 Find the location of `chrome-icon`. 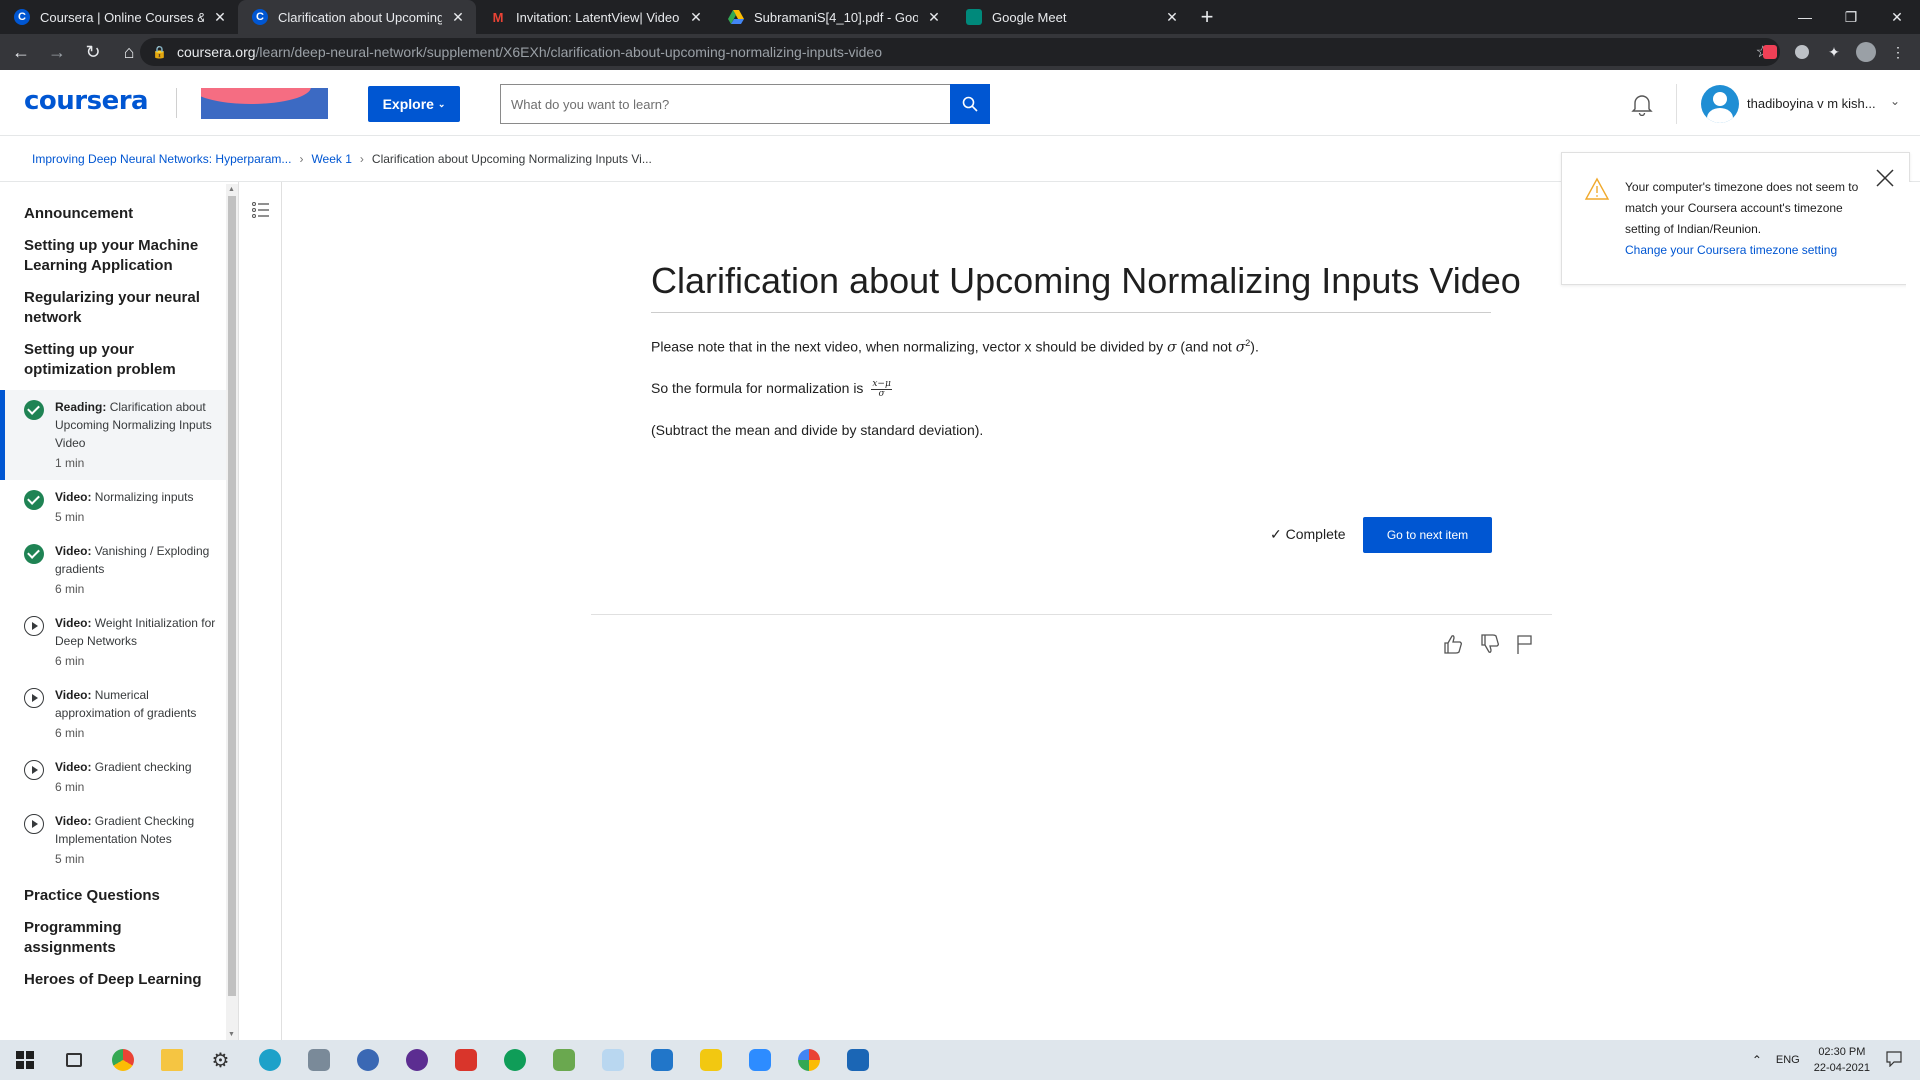

chrome-icon is located at coordinates (122, 1060).